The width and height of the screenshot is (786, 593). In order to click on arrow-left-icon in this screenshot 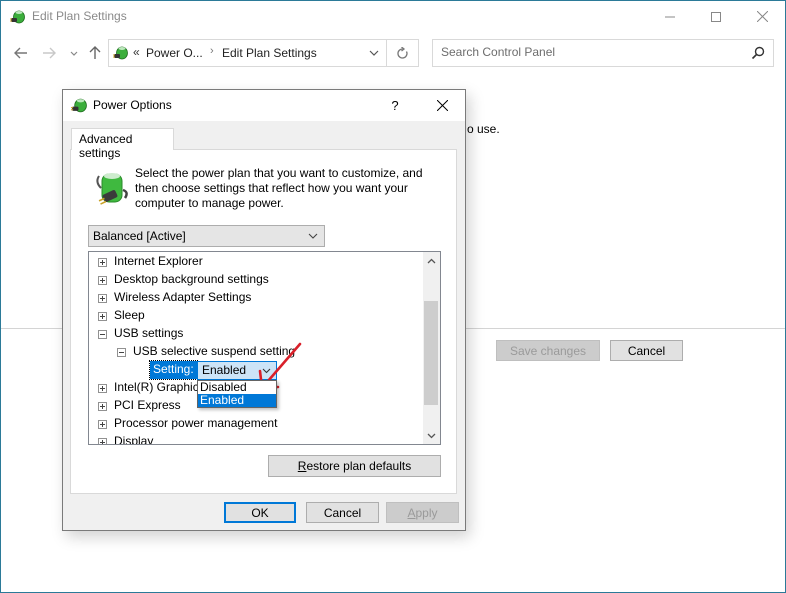, I will do `click(20, 53)`.